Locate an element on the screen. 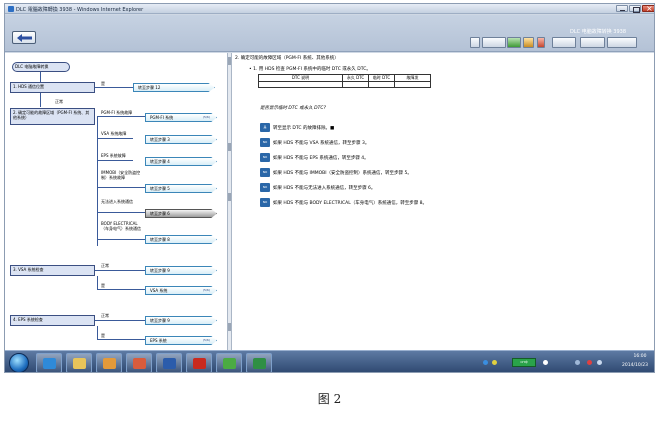 The width and height of the screenshot is (659, 423). back-button is located at coordinates (24, 37).